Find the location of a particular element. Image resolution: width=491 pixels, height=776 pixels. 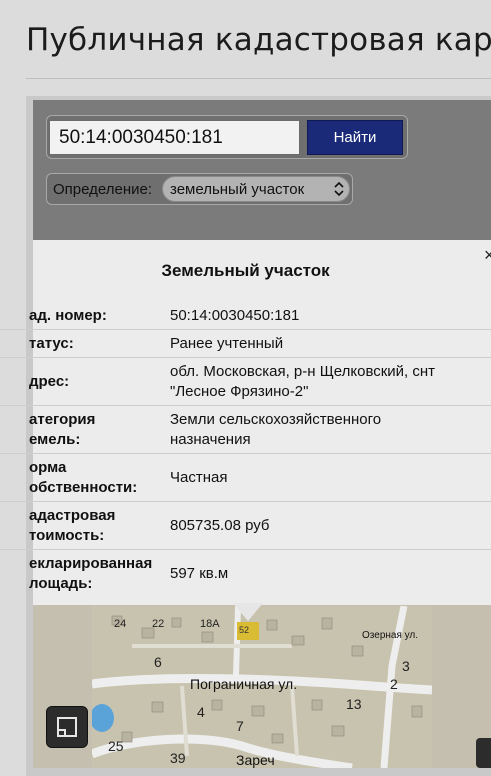

map-label: 6 is located at coordinates (158, 662).